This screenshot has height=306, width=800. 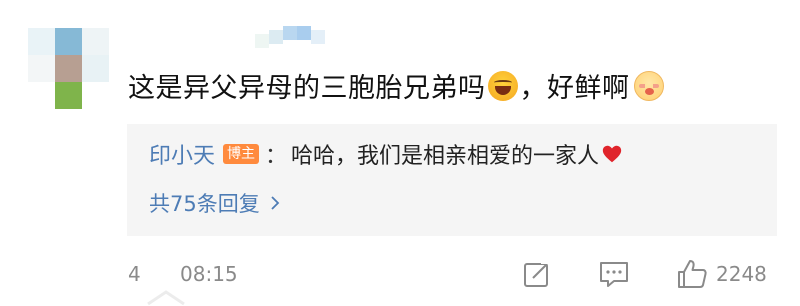 I want to click on comment-text-part2: ，好鲜啊, so click(x=574, y=88).